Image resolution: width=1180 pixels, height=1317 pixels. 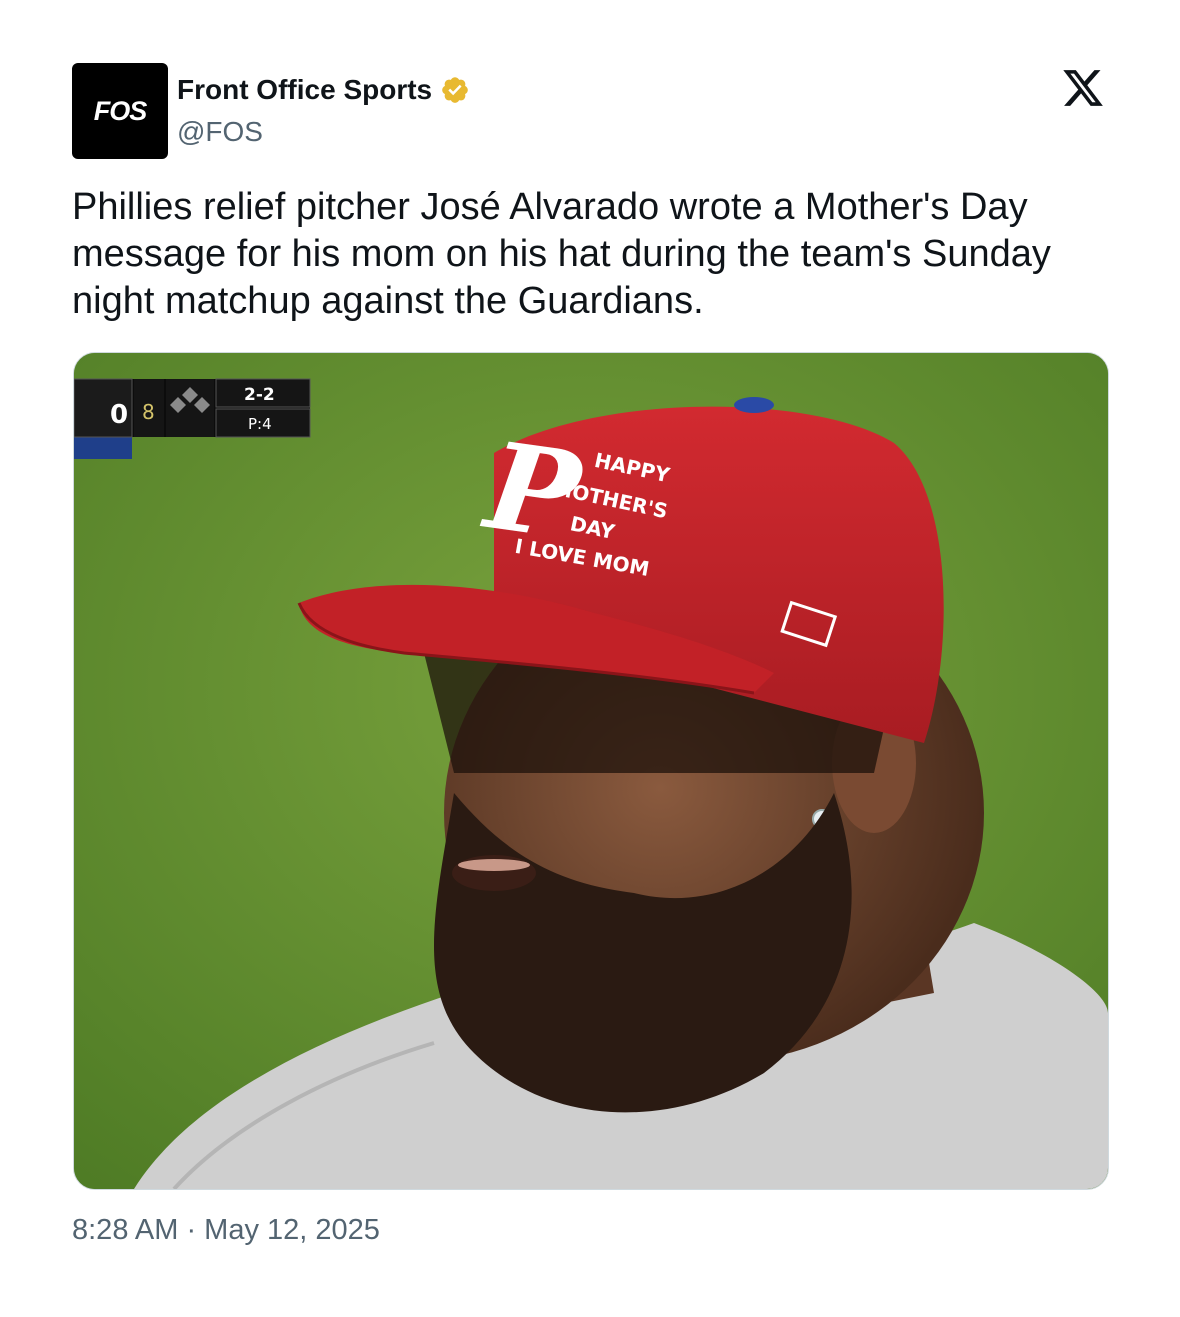 I want to click on verified-badge-icon, so click(x=455, y=90).